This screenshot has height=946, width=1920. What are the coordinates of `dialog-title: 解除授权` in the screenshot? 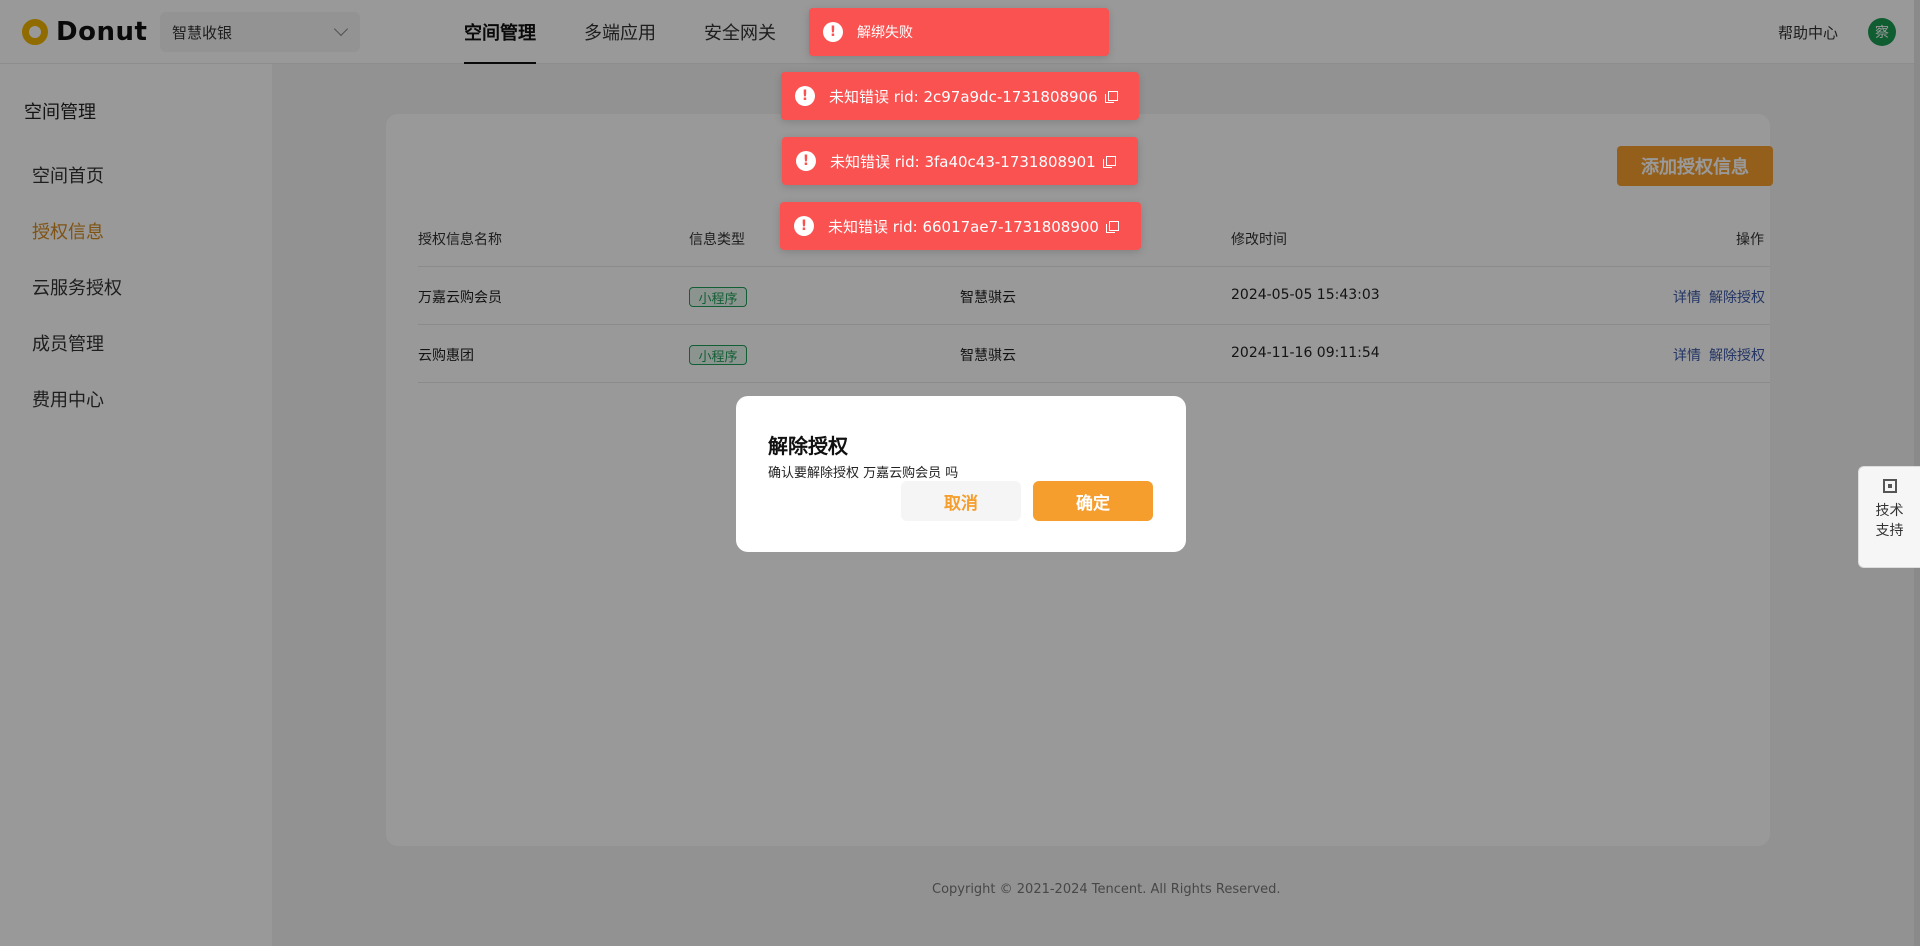 It's located at (808, 446).